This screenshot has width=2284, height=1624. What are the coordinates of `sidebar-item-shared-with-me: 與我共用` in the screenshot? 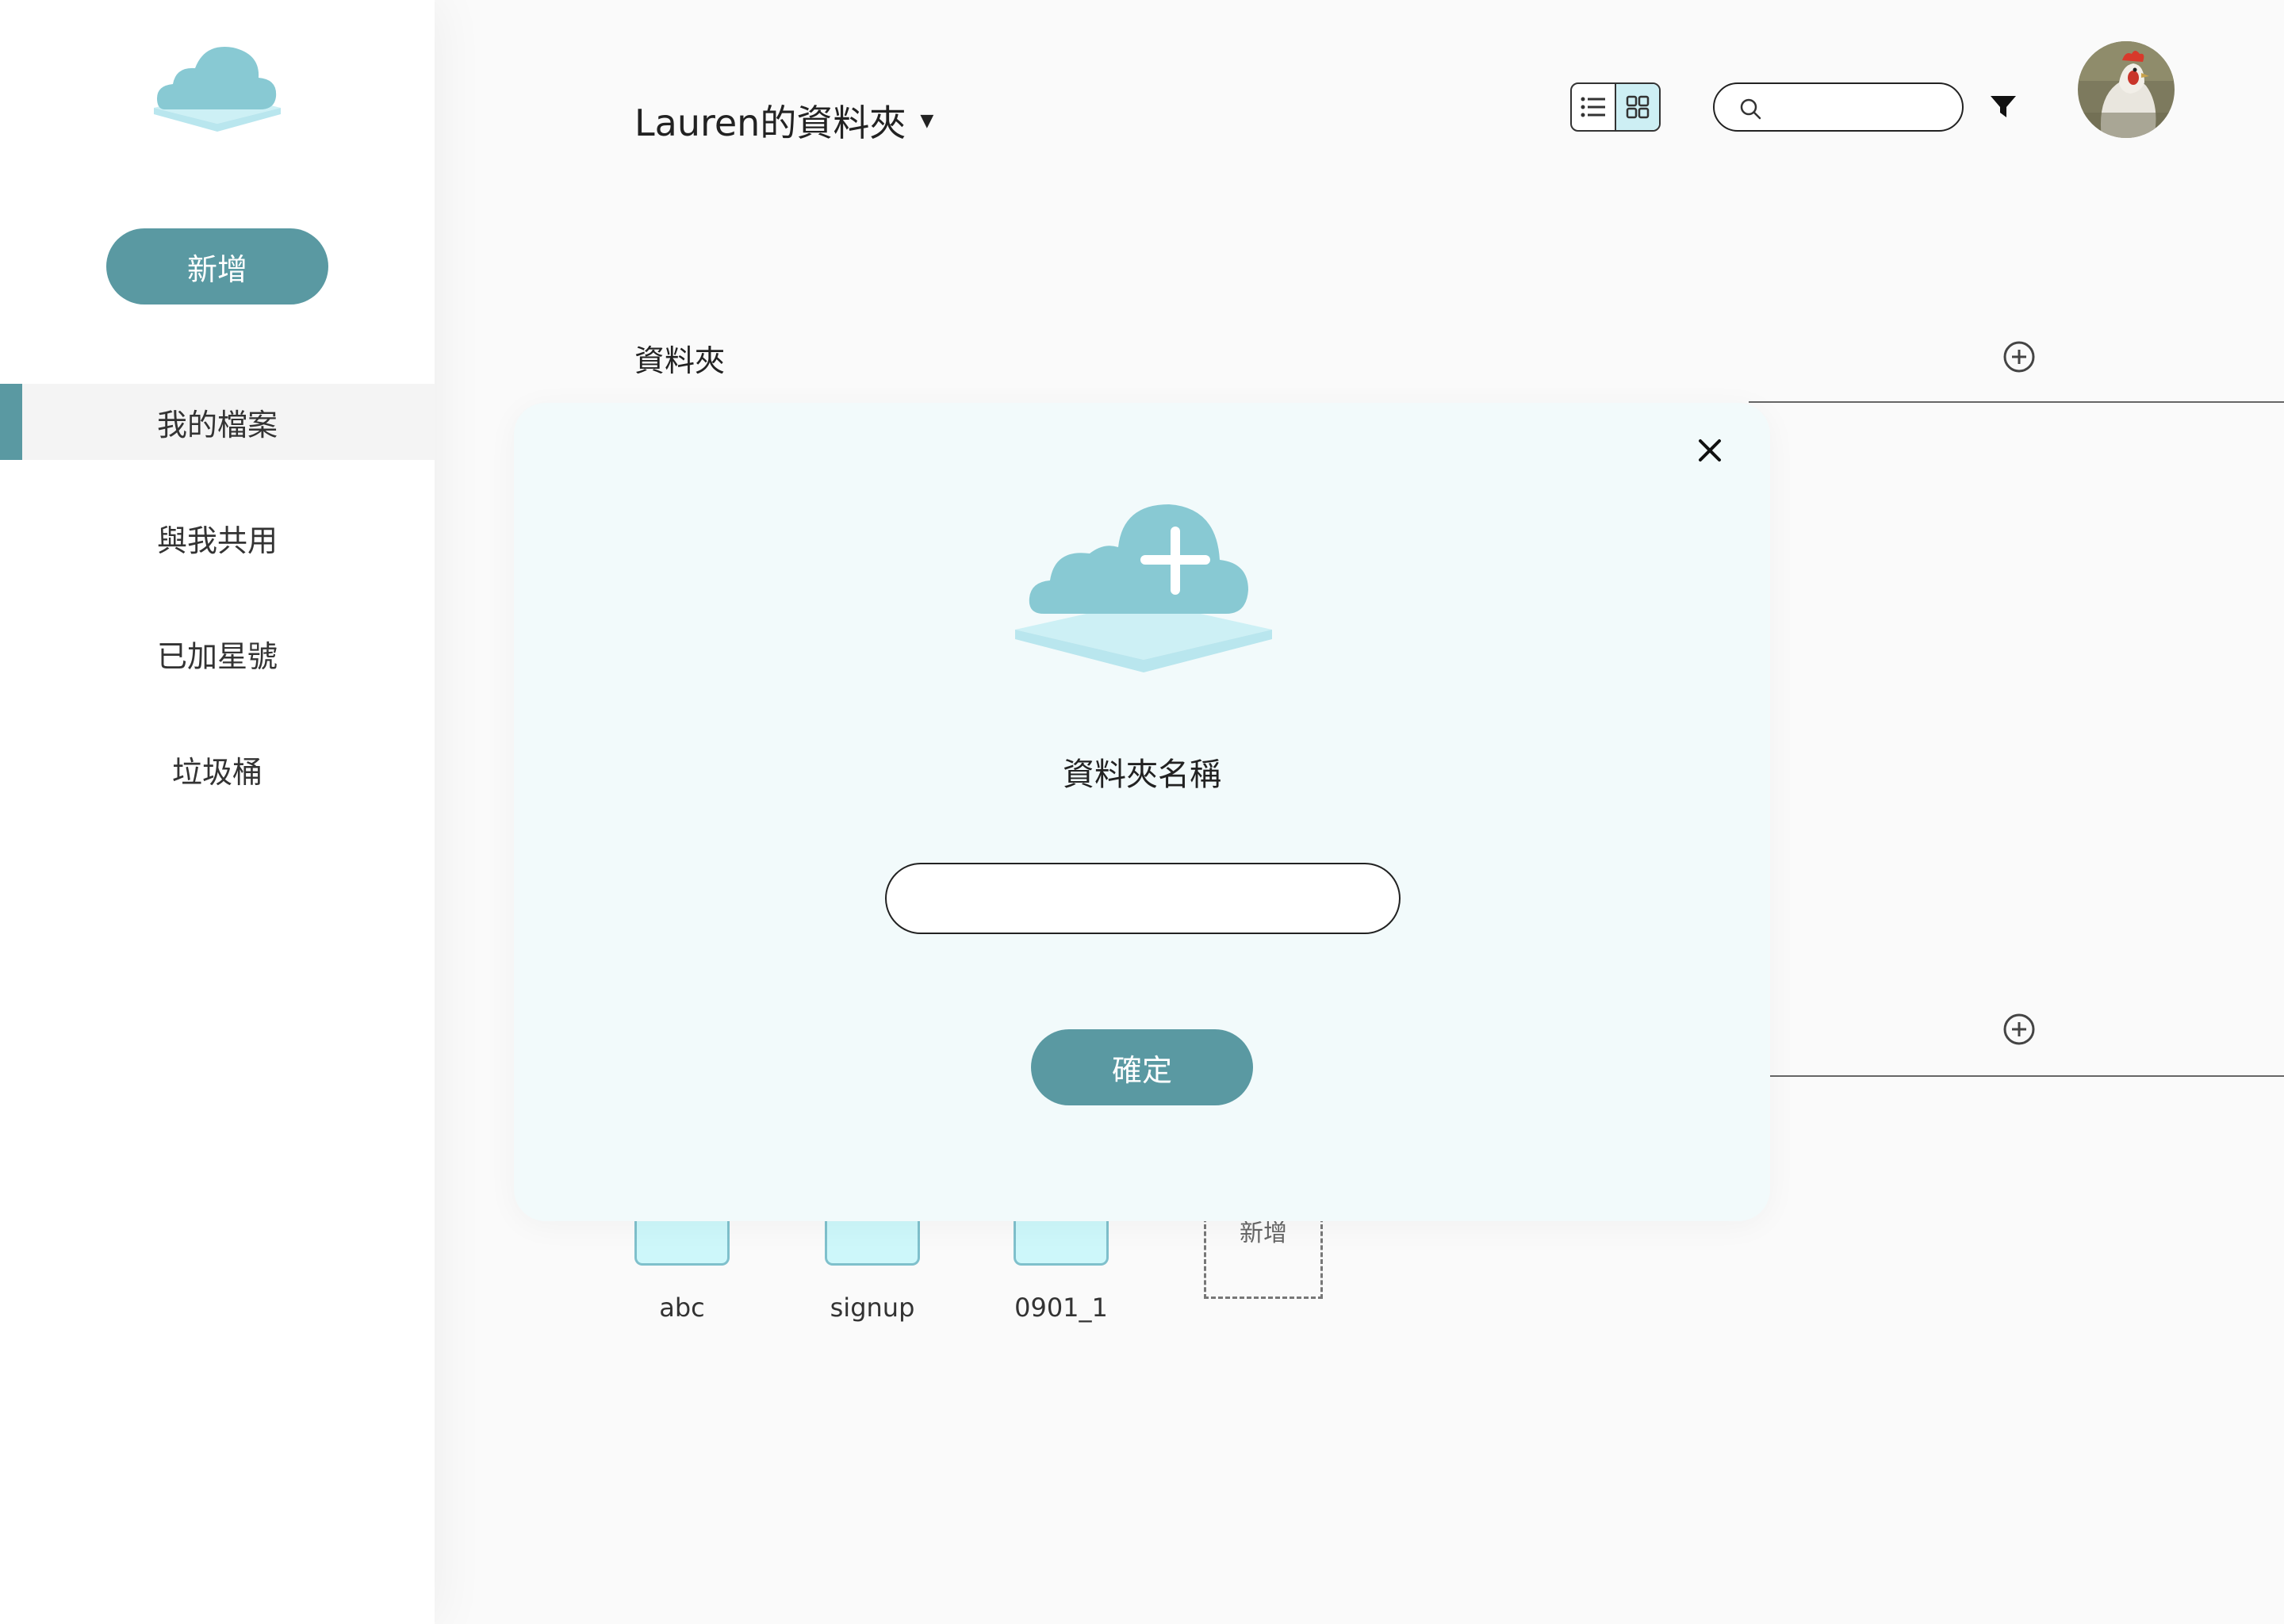 It's located at (217, 538).